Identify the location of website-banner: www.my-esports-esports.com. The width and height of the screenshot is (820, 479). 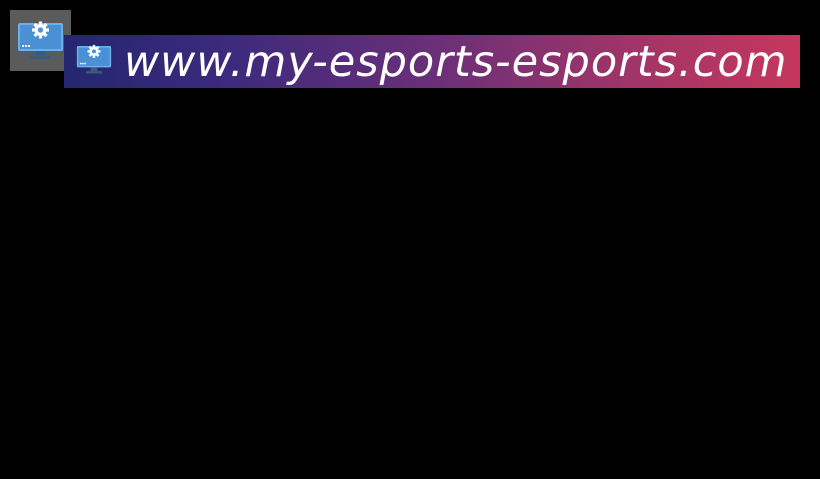
(432, 61).